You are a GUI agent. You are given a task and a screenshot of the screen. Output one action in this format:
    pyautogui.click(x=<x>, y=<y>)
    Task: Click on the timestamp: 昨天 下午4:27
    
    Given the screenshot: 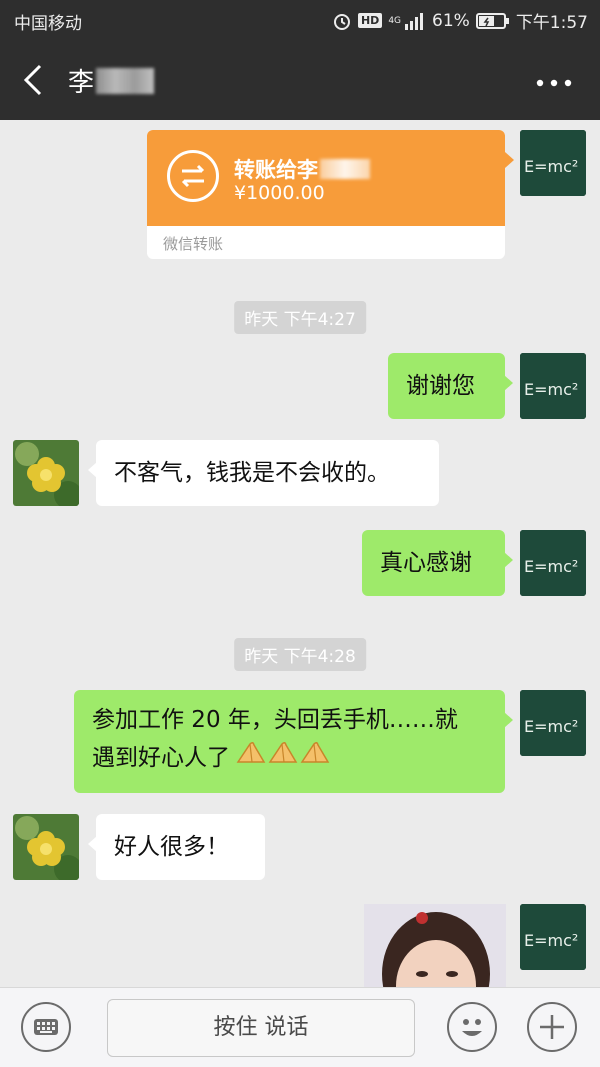 What is the action you would take?
    pyautogui.click(x=300, y=317)
    